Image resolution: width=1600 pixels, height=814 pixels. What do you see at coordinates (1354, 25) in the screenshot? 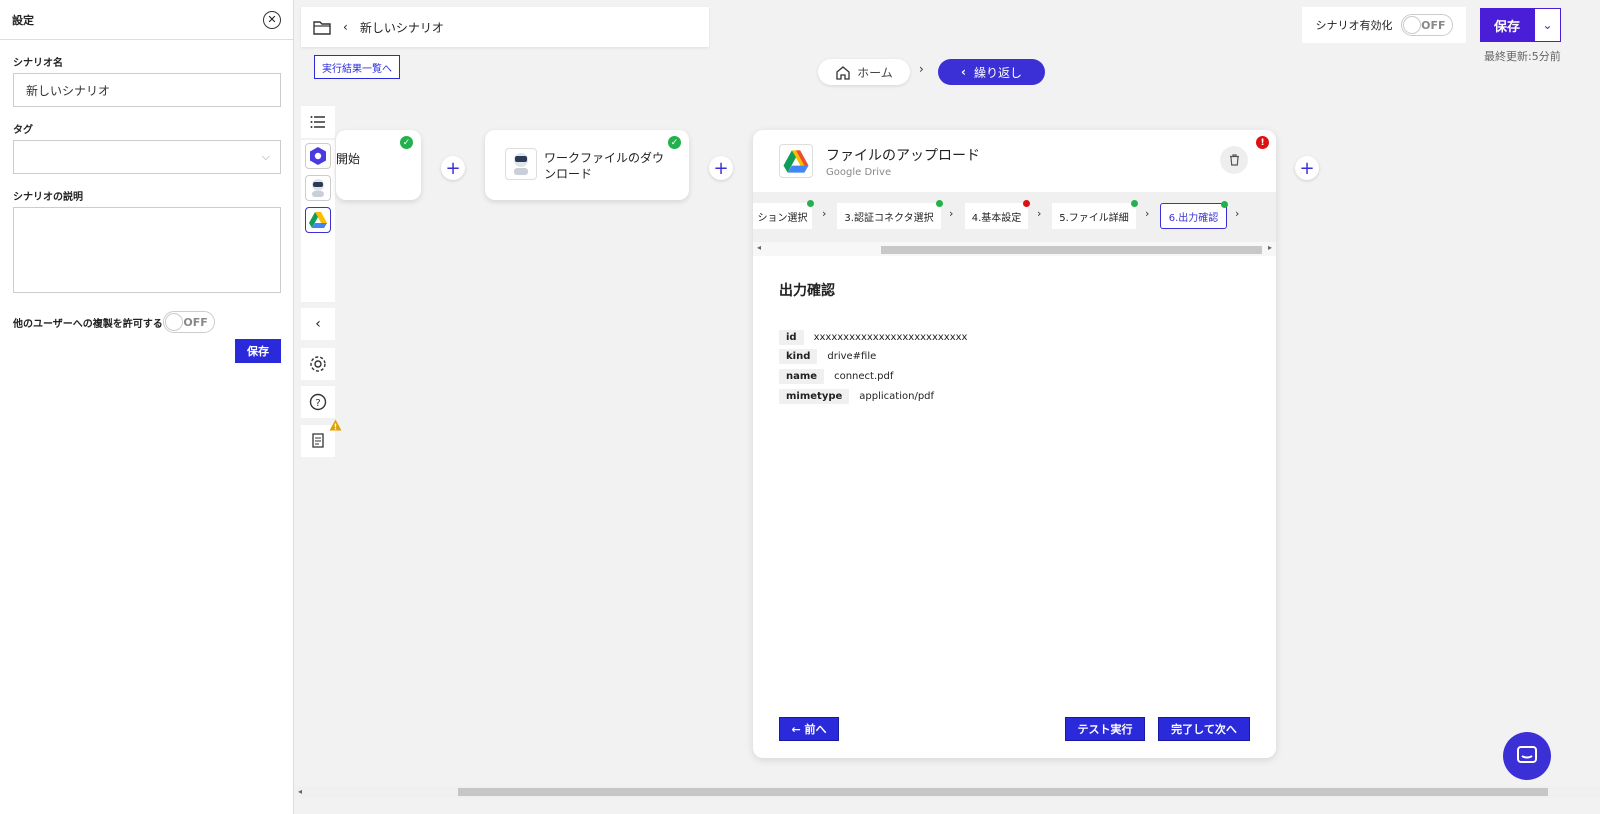
I see `activate-label: シナリオ有効化` at bounding box center [1354, 25].